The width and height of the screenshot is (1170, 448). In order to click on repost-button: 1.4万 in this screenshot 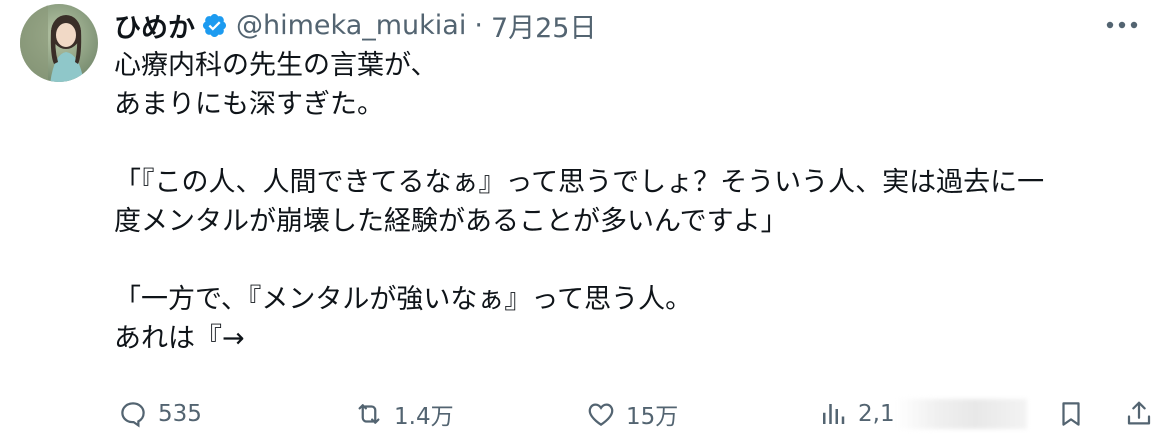, I will do `click(404, 414)`.